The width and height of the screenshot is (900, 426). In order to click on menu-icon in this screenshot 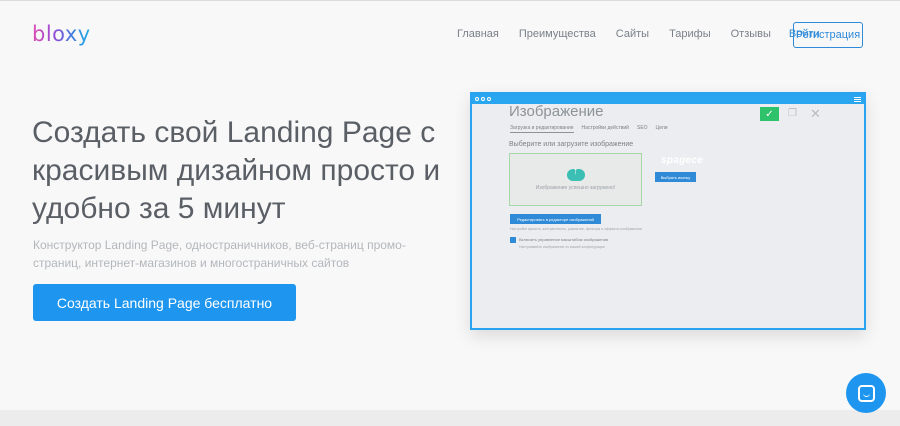, I will do `click(857, 99)`.